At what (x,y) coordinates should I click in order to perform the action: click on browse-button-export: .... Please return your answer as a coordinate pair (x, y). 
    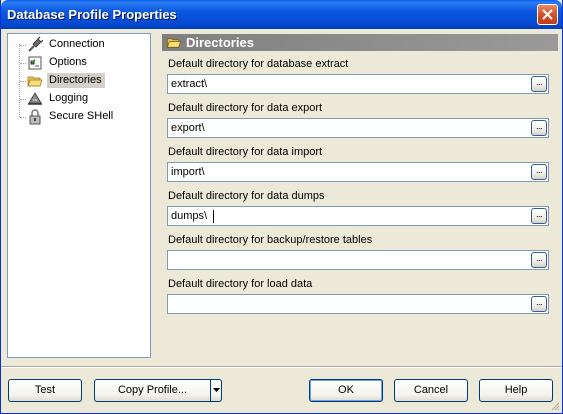
    Looking at the image, I should click on (539, 128).